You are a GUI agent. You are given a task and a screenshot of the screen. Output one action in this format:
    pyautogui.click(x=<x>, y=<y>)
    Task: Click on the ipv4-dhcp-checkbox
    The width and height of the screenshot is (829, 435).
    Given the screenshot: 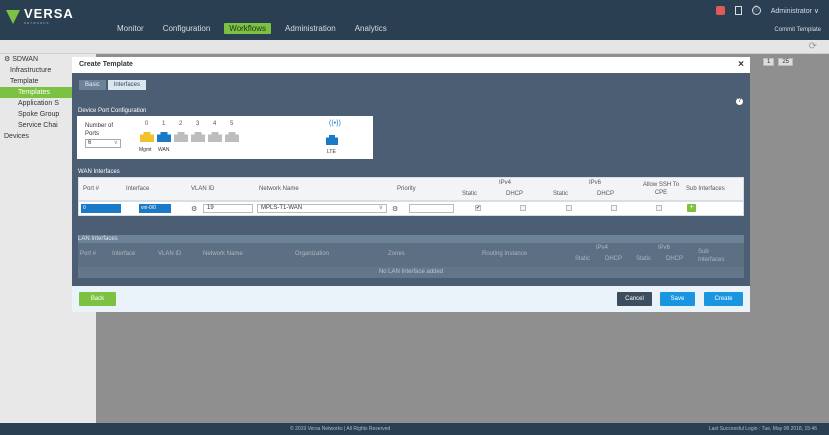 What is the action you would take?
    pyautogui.click(x=523, y=208)
    